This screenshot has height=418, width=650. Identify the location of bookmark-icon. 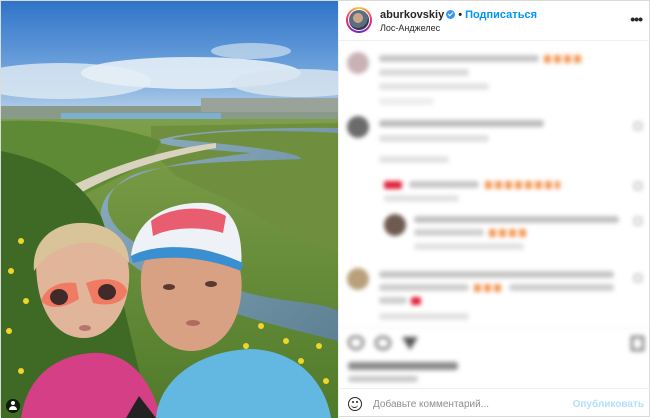
(637, 343).